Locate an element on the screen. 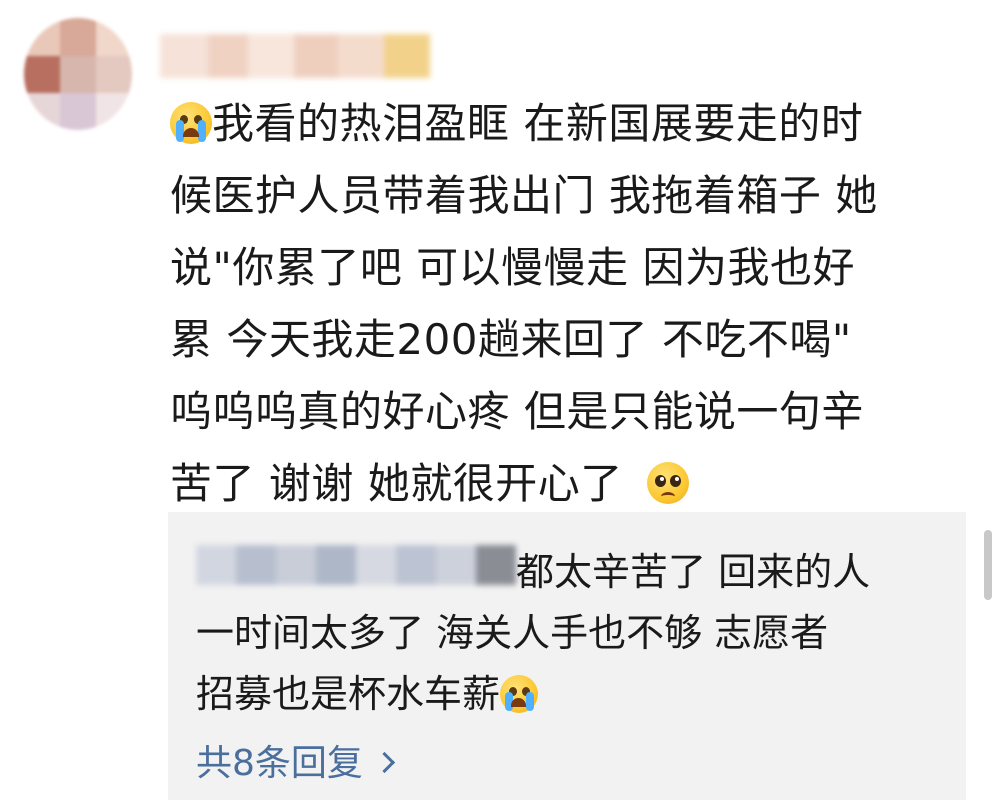 The image size is (996, 800). reply-line: 一时间太多了 海关人手也不够 志愿者 is located at coordinates (533, 633).